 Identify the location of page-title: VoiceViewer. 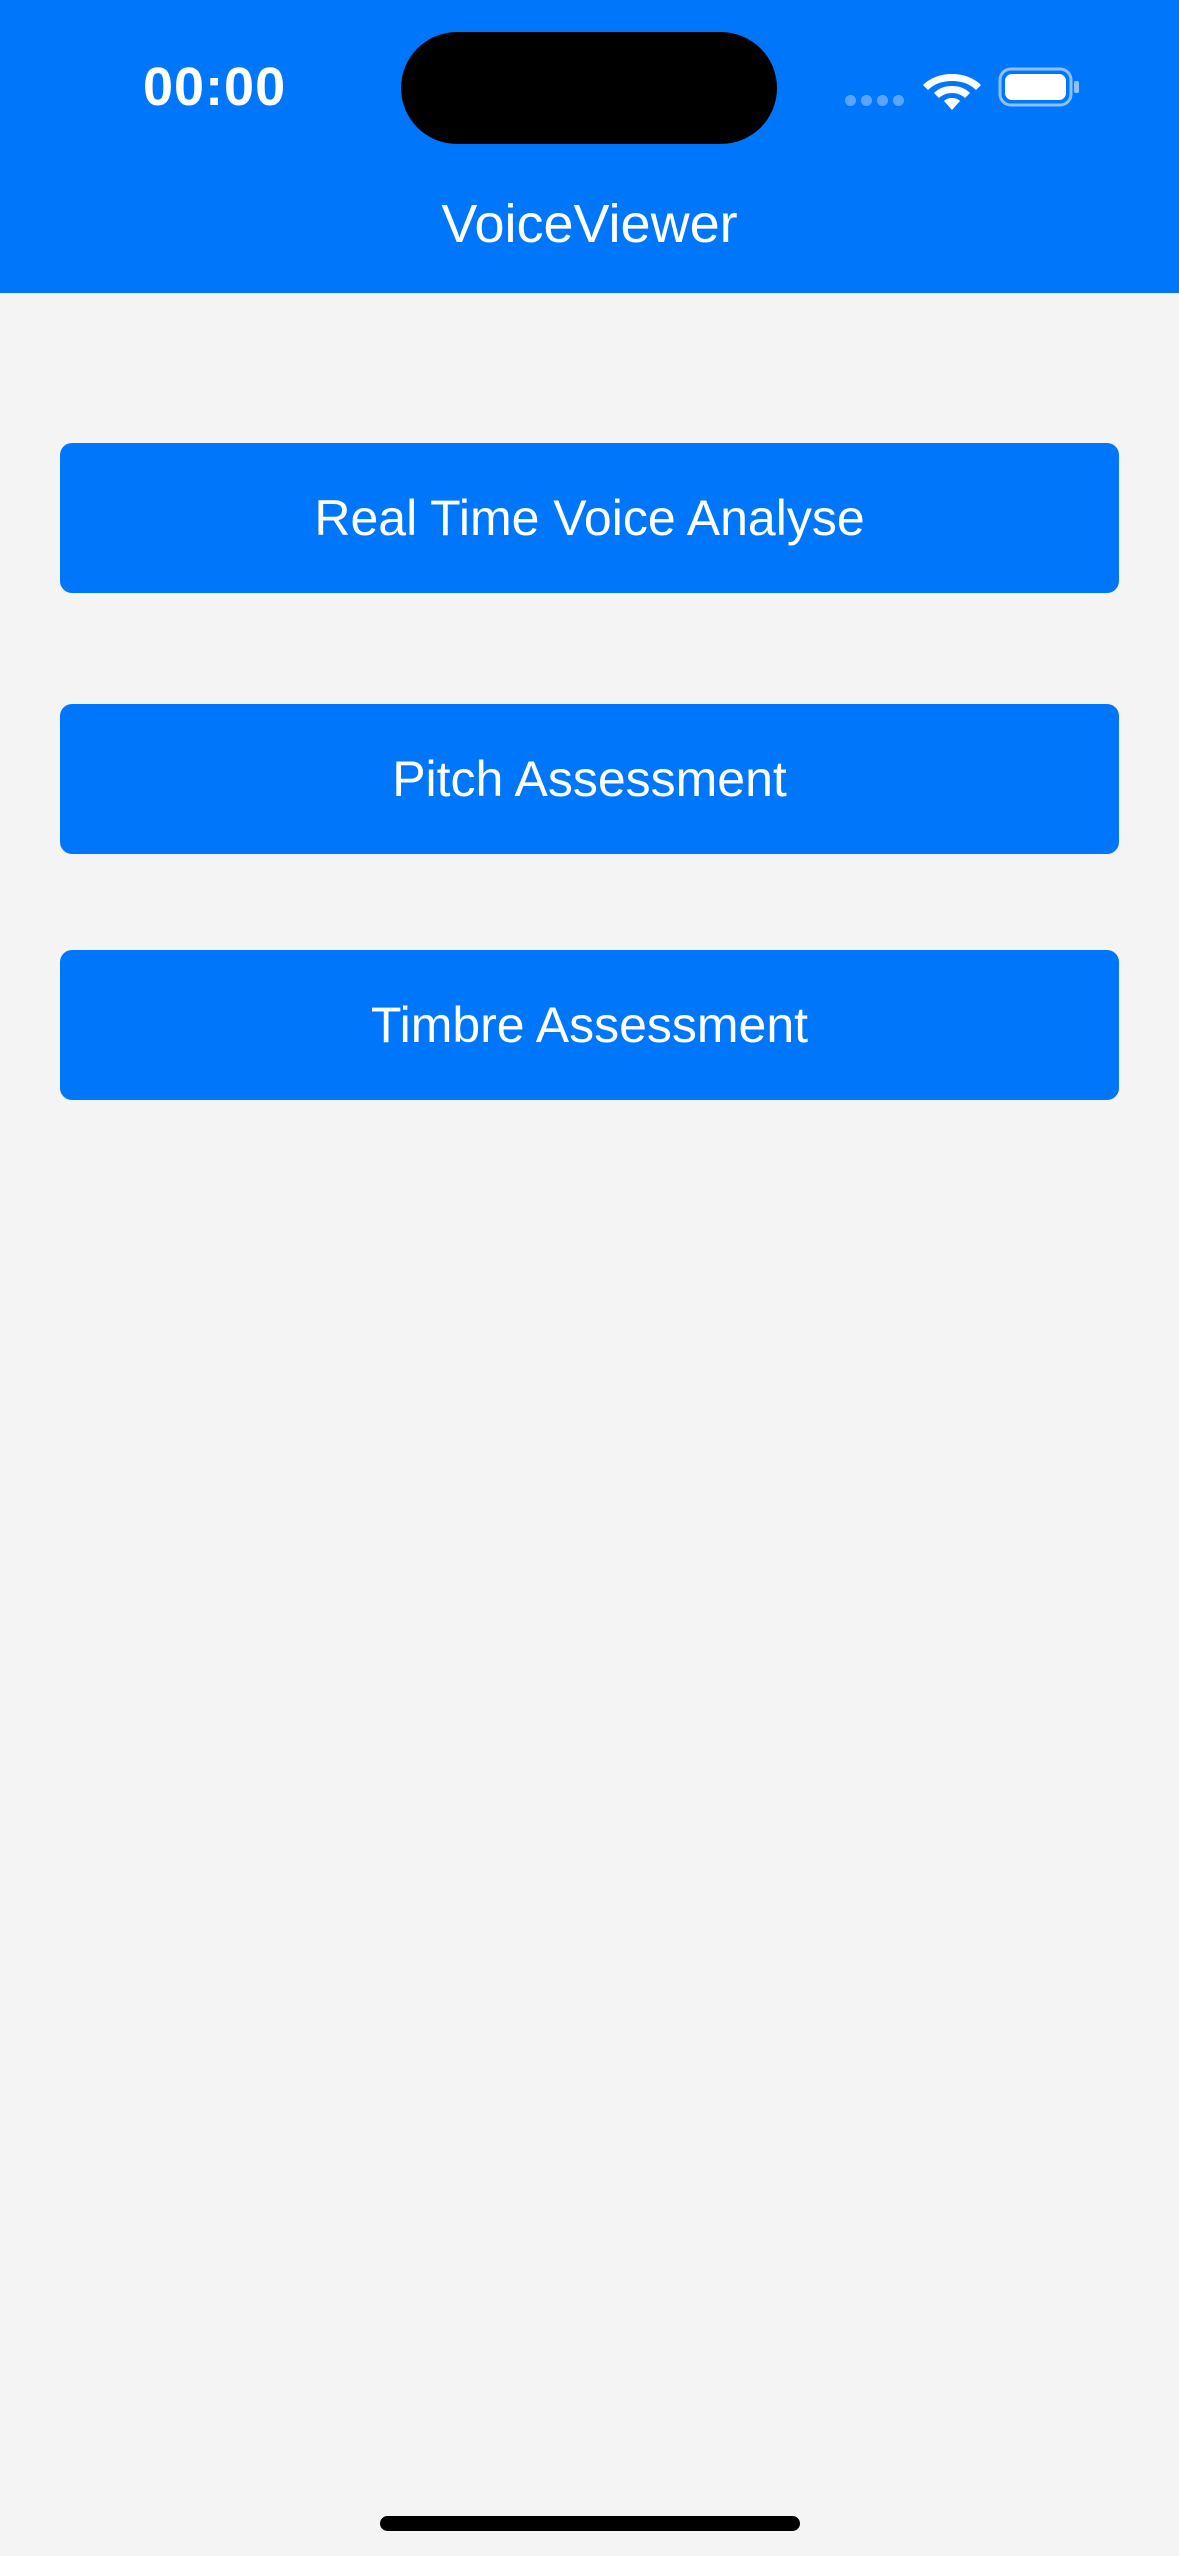
(589, 224).